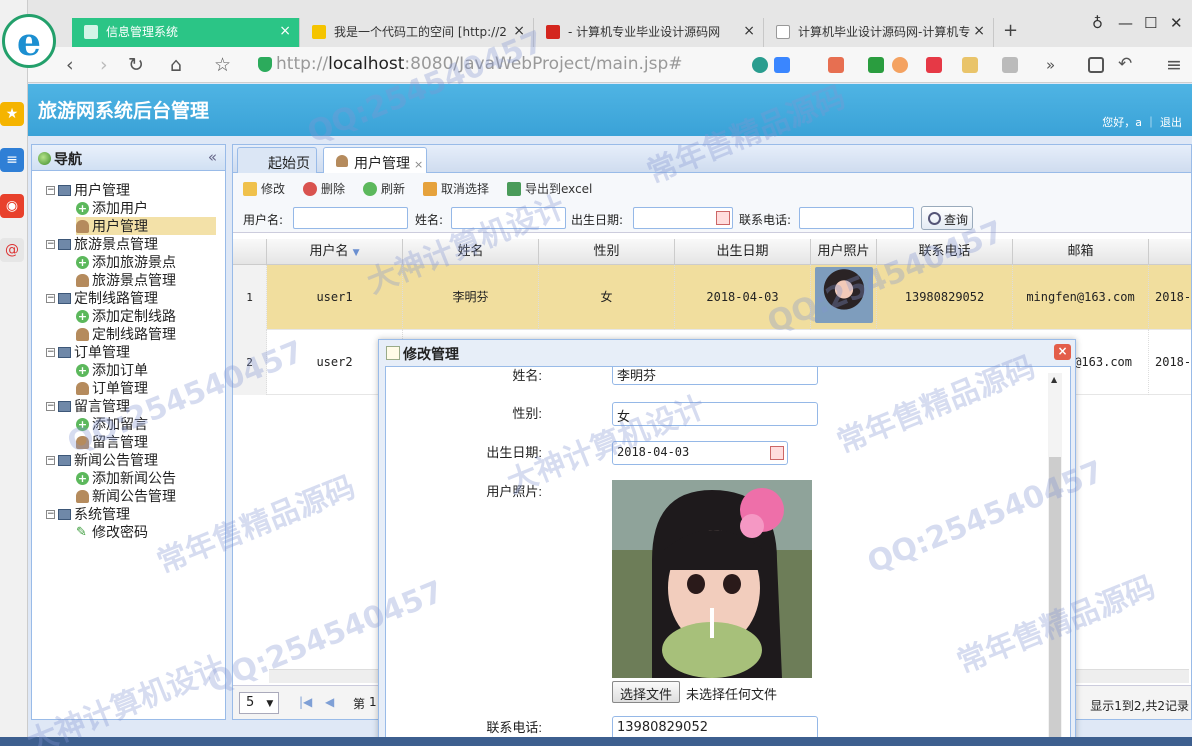 This screenshot has height=746, width=1192. I want to click on nav-group: − 定制线路管理, so click(102, 298).